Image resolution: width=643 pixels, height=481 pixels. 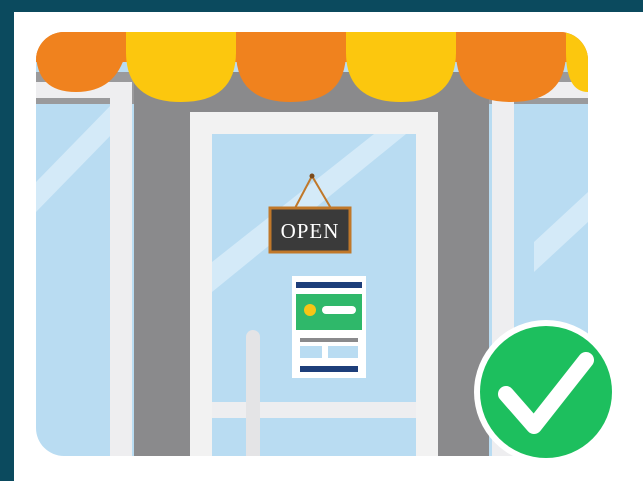 What do you see at coordinates (121, 269) in the screenshot?
I see `left-pillar` at bounding box center [121, 269].